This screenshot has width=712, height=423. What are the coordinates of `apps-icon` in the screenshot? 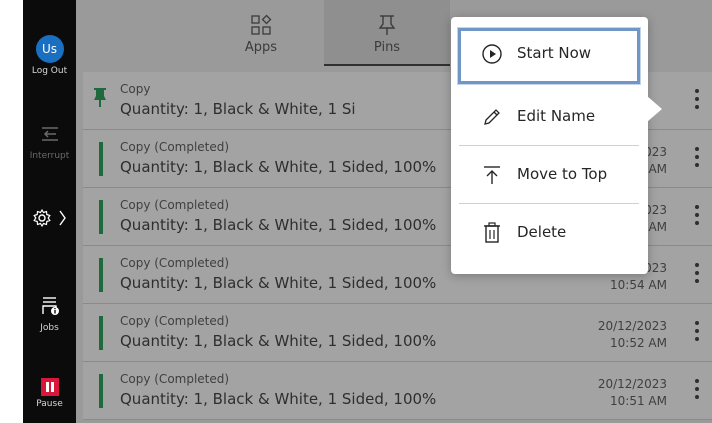 It's located at (261, 24).